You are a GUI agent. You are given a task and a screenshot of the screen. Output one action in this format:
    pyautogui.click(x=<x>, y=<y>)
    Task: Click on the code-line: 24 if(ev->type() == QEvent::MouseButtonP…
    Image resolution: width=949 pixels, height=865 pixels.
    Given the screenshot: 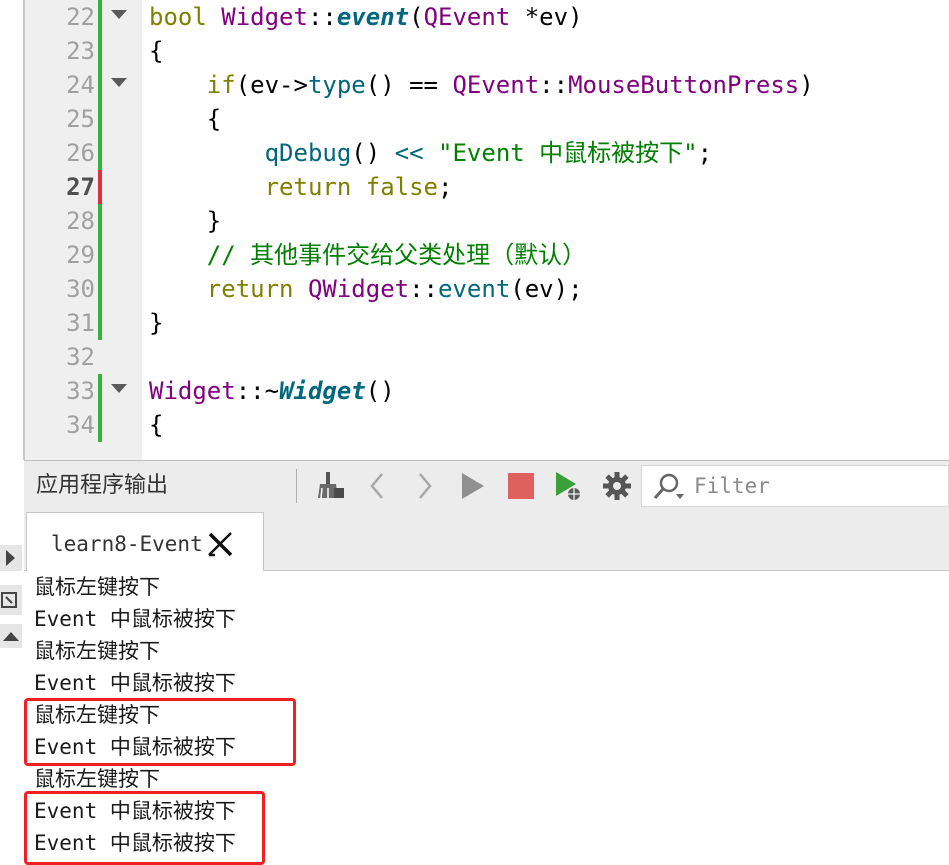 What is the action you would take?
    pyautogui.click(x=474, y=85)
    